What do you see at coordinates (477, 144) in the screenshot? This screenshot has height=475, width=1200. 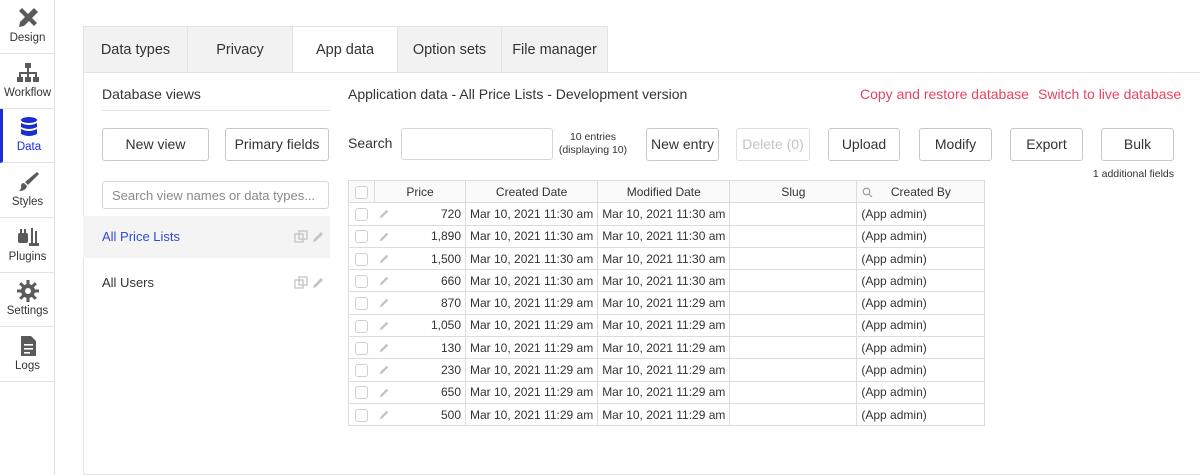 I see `search-input` at bounding box center [477, 144].